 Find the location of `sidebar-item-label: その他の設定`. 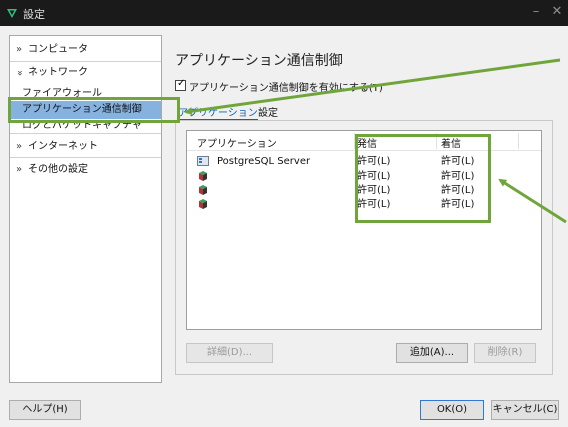

sidebar-item-label: その他の設定 is located at coordinates (58, 169).